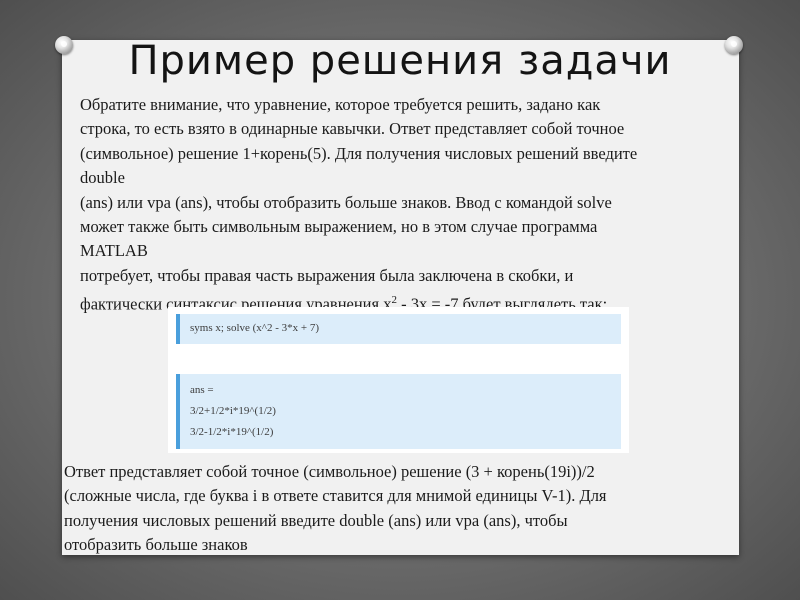 The width and height of the screenshot is (800, 600). What do you see at coordinates (114, 251) in the screenshot?
I see `paragraph-line: MATLAB` at bounding box center [114, 251].